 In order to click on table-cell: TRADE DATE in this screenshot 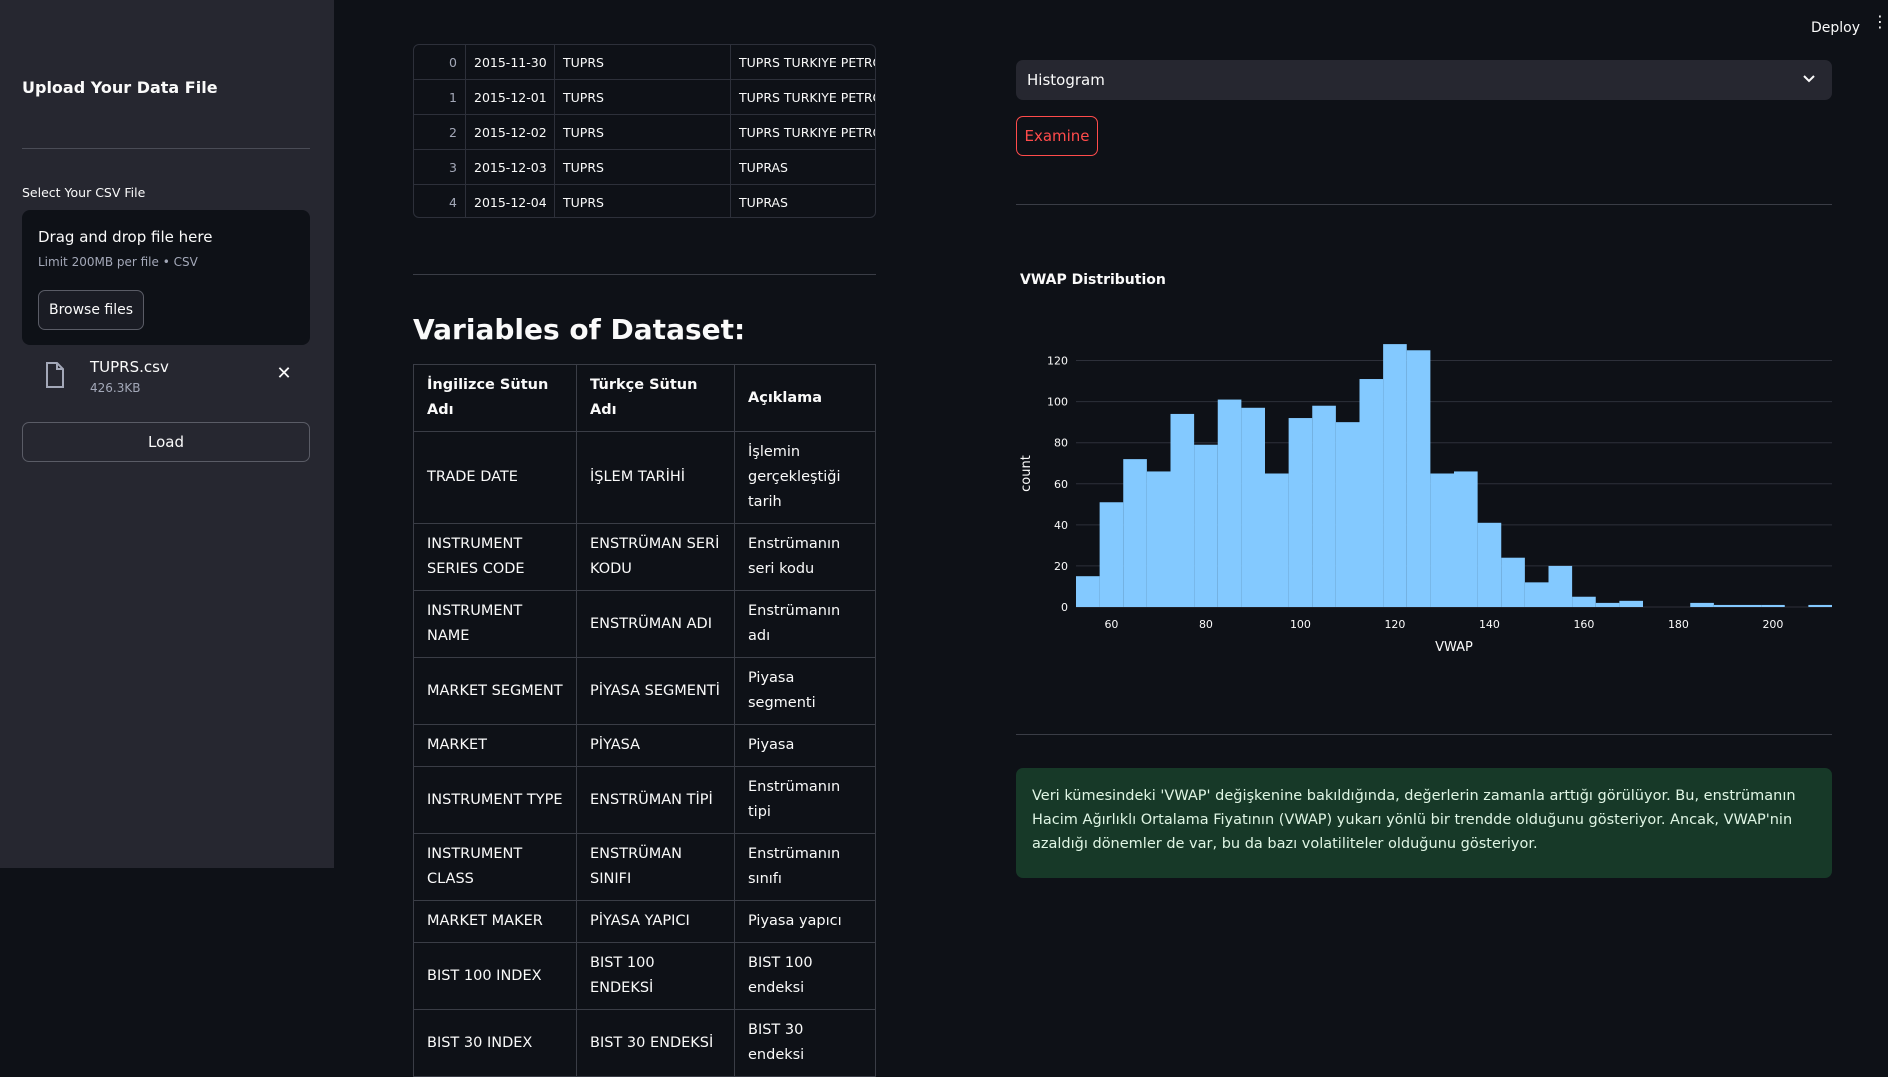, I will do `click(495, 477)`.